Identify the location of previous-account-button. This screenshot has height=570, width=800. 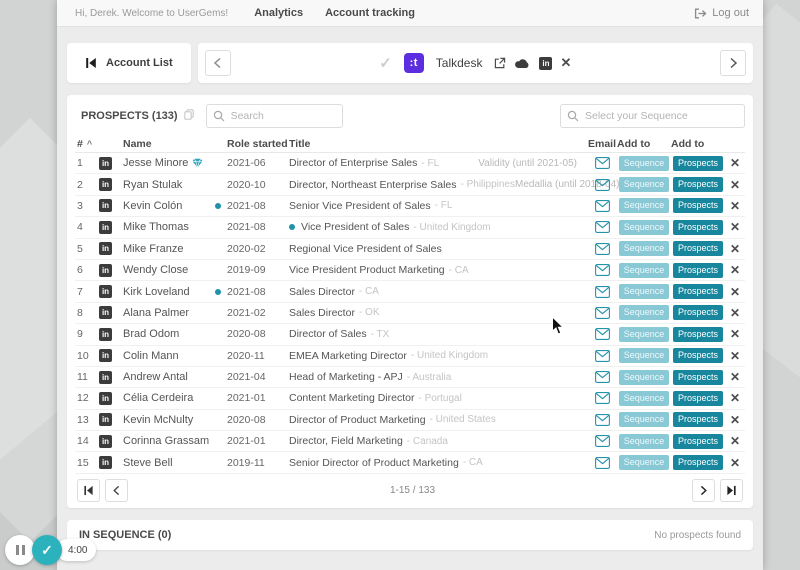
(217, 63).